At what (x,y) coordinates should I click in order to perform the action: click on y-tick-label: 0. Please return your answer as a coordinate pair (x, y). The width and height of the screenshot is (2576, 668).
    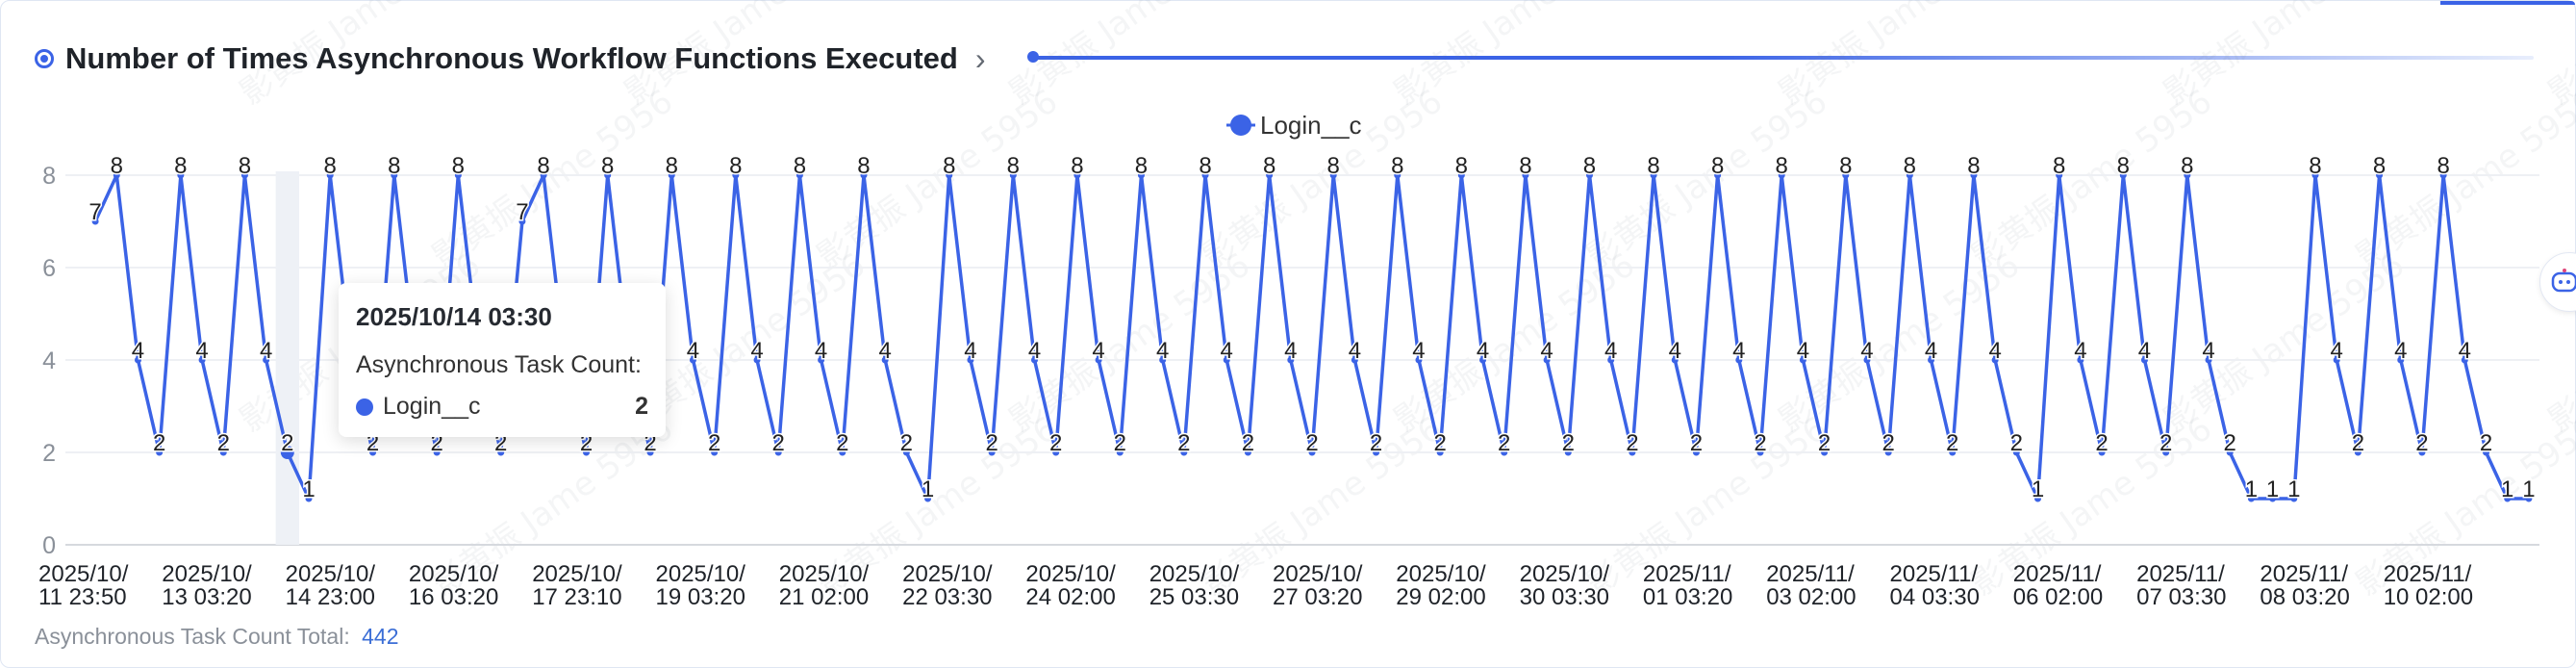
    Looking at the image, I should click on (49, 546).